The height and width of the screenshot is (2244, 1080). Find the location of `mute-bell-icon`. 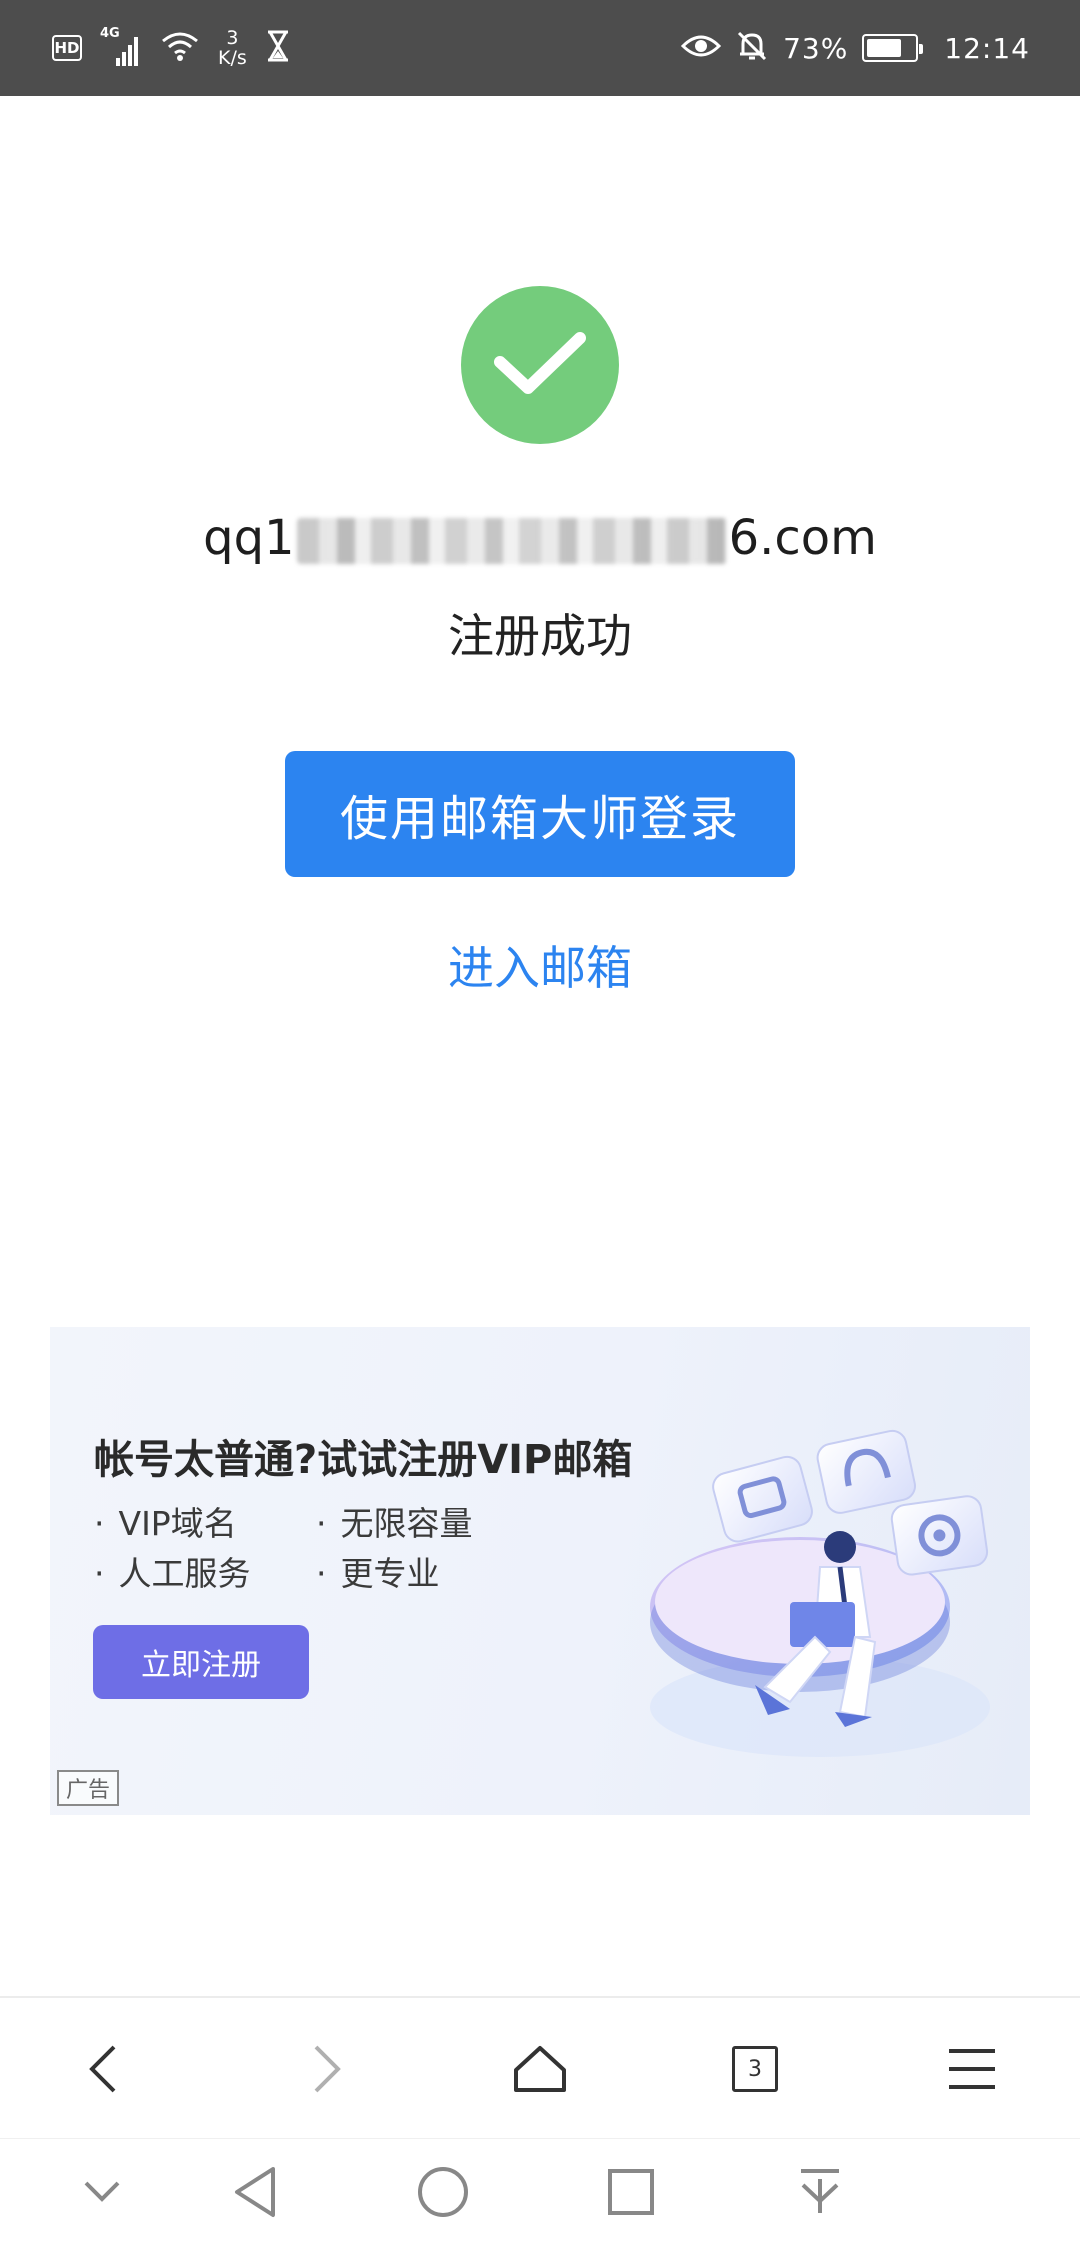

mute-bell-icon is located at coordinates (752, 48).